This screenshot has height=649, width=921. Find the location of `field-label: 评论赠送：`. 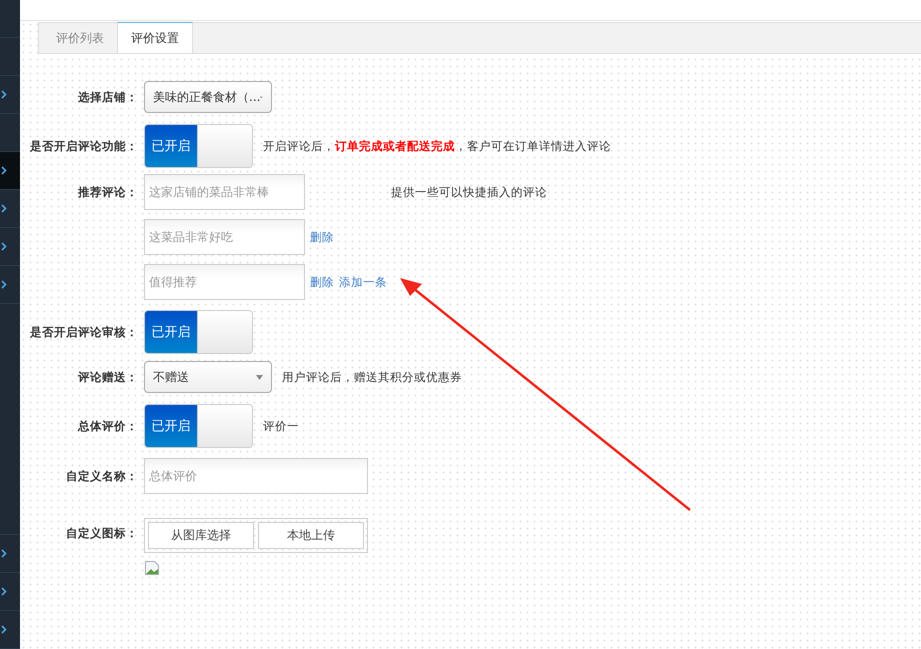

field-label: 评论赠送： is located at coordinates (107, 377).